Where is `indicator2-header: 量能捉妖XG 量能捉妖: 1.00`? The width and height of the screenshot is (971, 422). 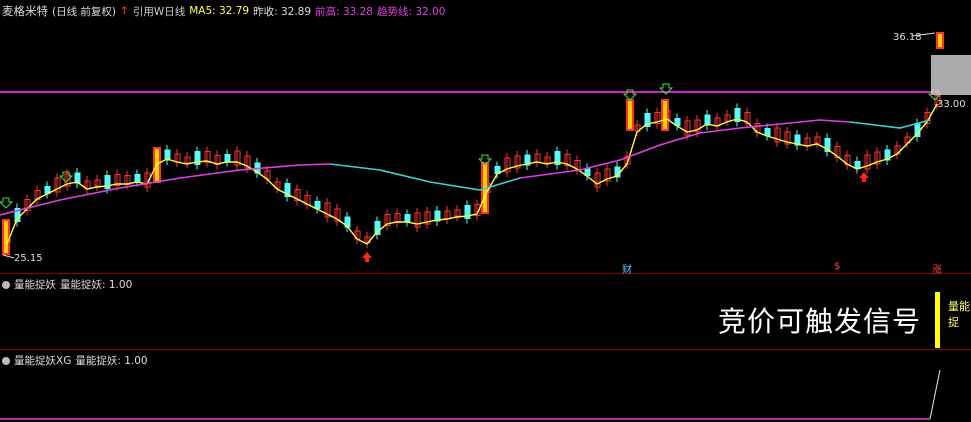
indicator2-header: 量能捉妖XG 量能捉妖: 1.00 is located at coordinates (75, 360).